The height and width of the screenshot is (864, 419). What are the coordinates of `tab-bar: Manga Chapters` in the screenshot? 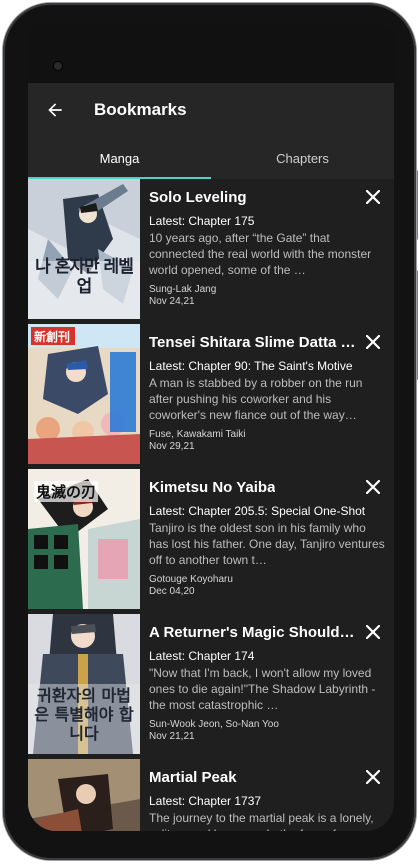 It's located at (211, 158).